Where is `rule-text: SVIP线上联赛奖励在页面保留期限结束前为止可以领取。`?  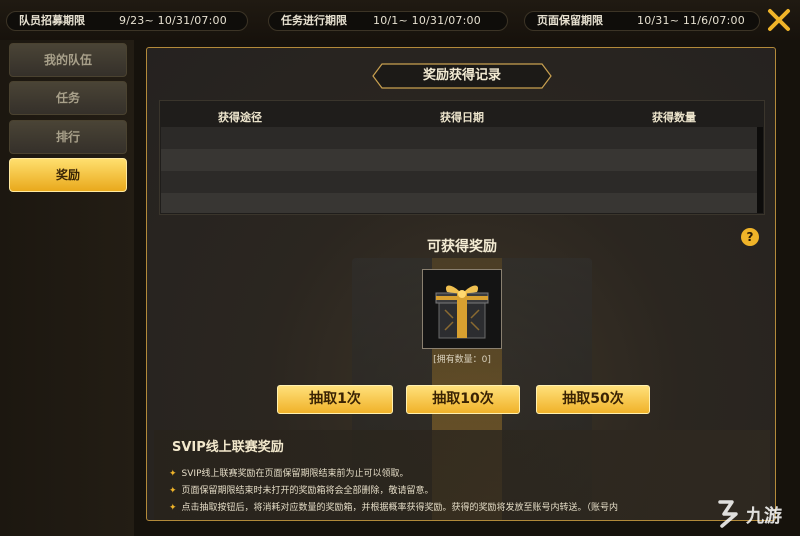
rule-text: SVIP线上联赛奖励在页面保留期限结束前为止可以领取。 is located at coordinates (295, 474).